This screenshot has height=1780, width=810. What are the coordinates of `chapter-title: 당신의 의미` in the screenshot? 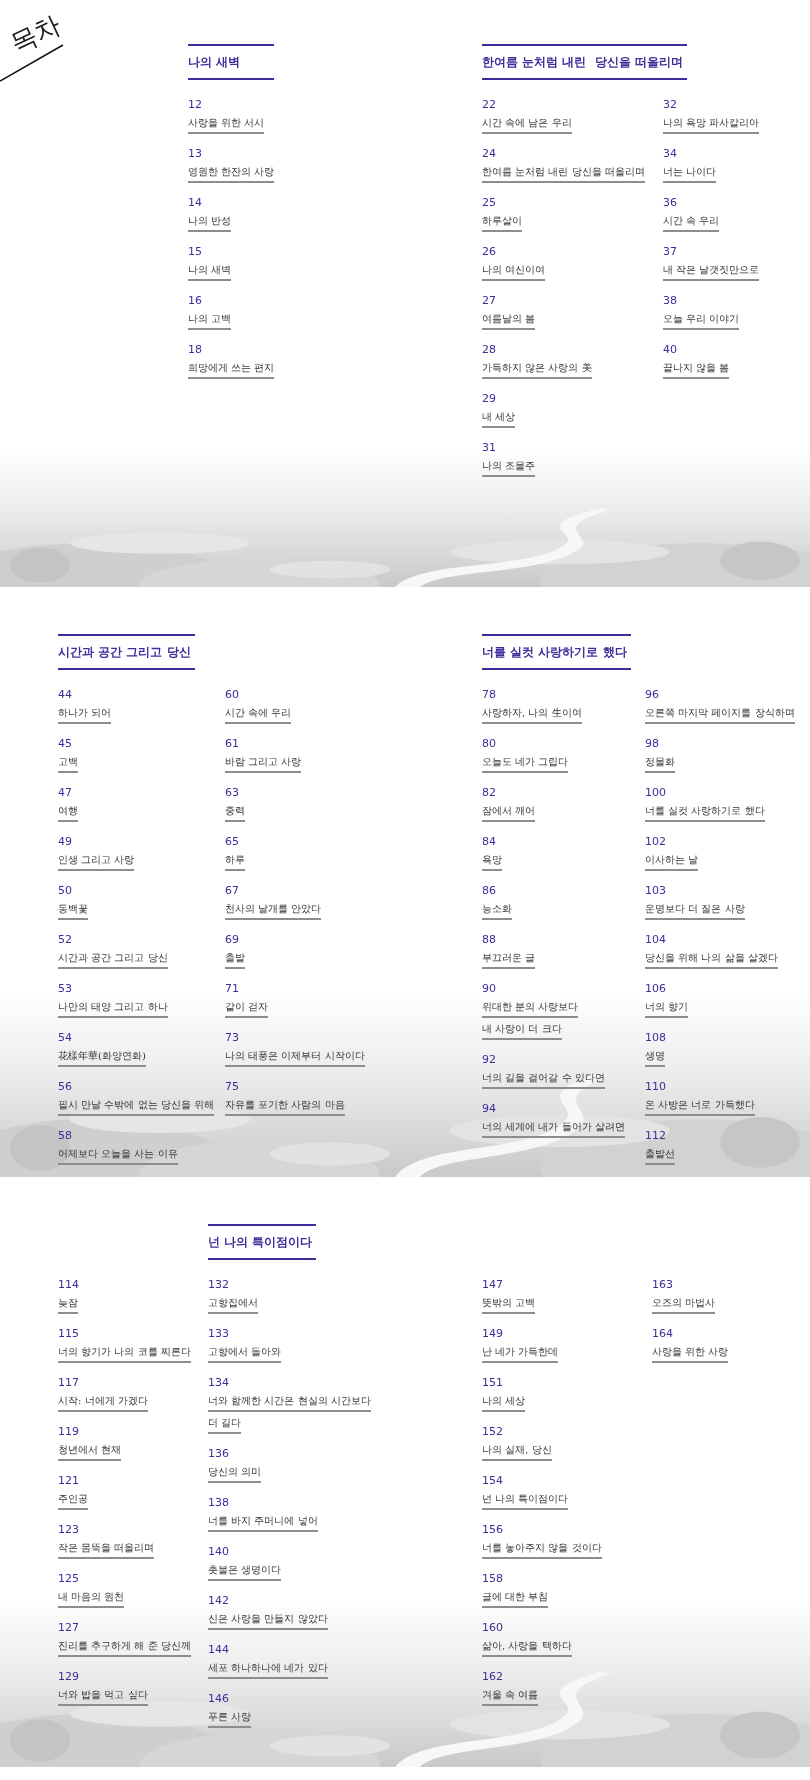 It's located at (235, 1473).